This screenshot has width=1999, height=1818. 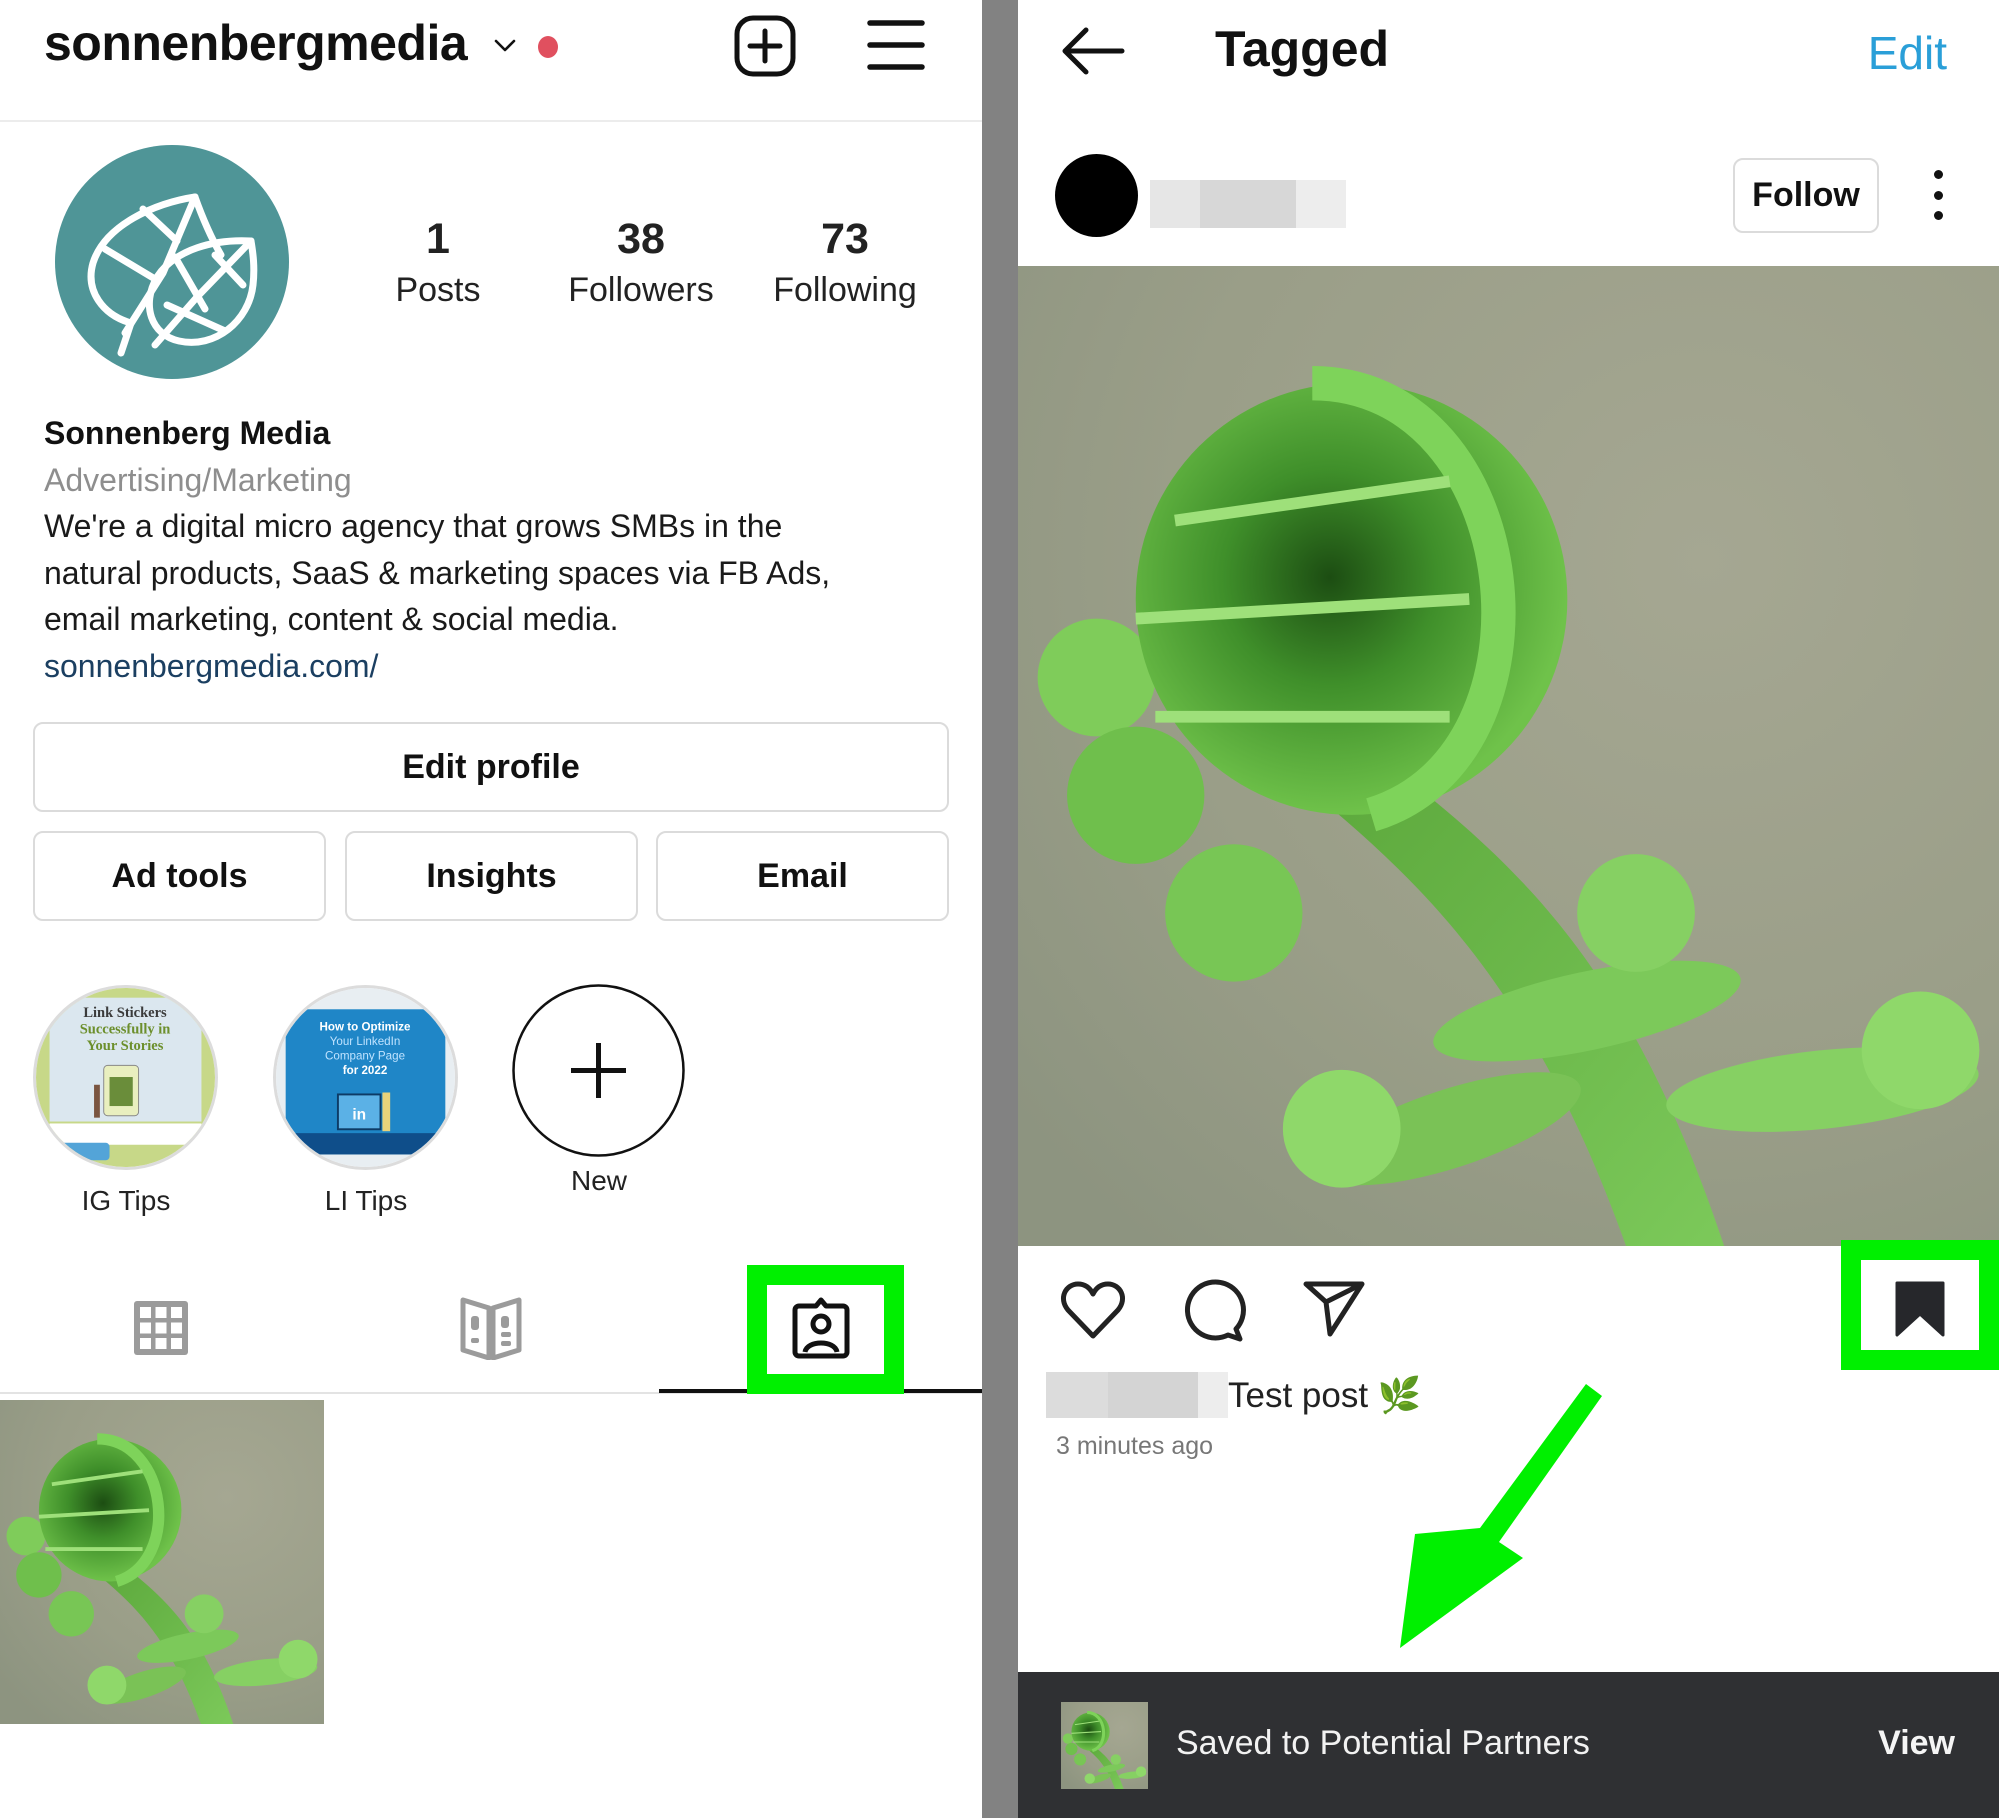 I want to click on tab-tagged, so click(x=821, y=1327).